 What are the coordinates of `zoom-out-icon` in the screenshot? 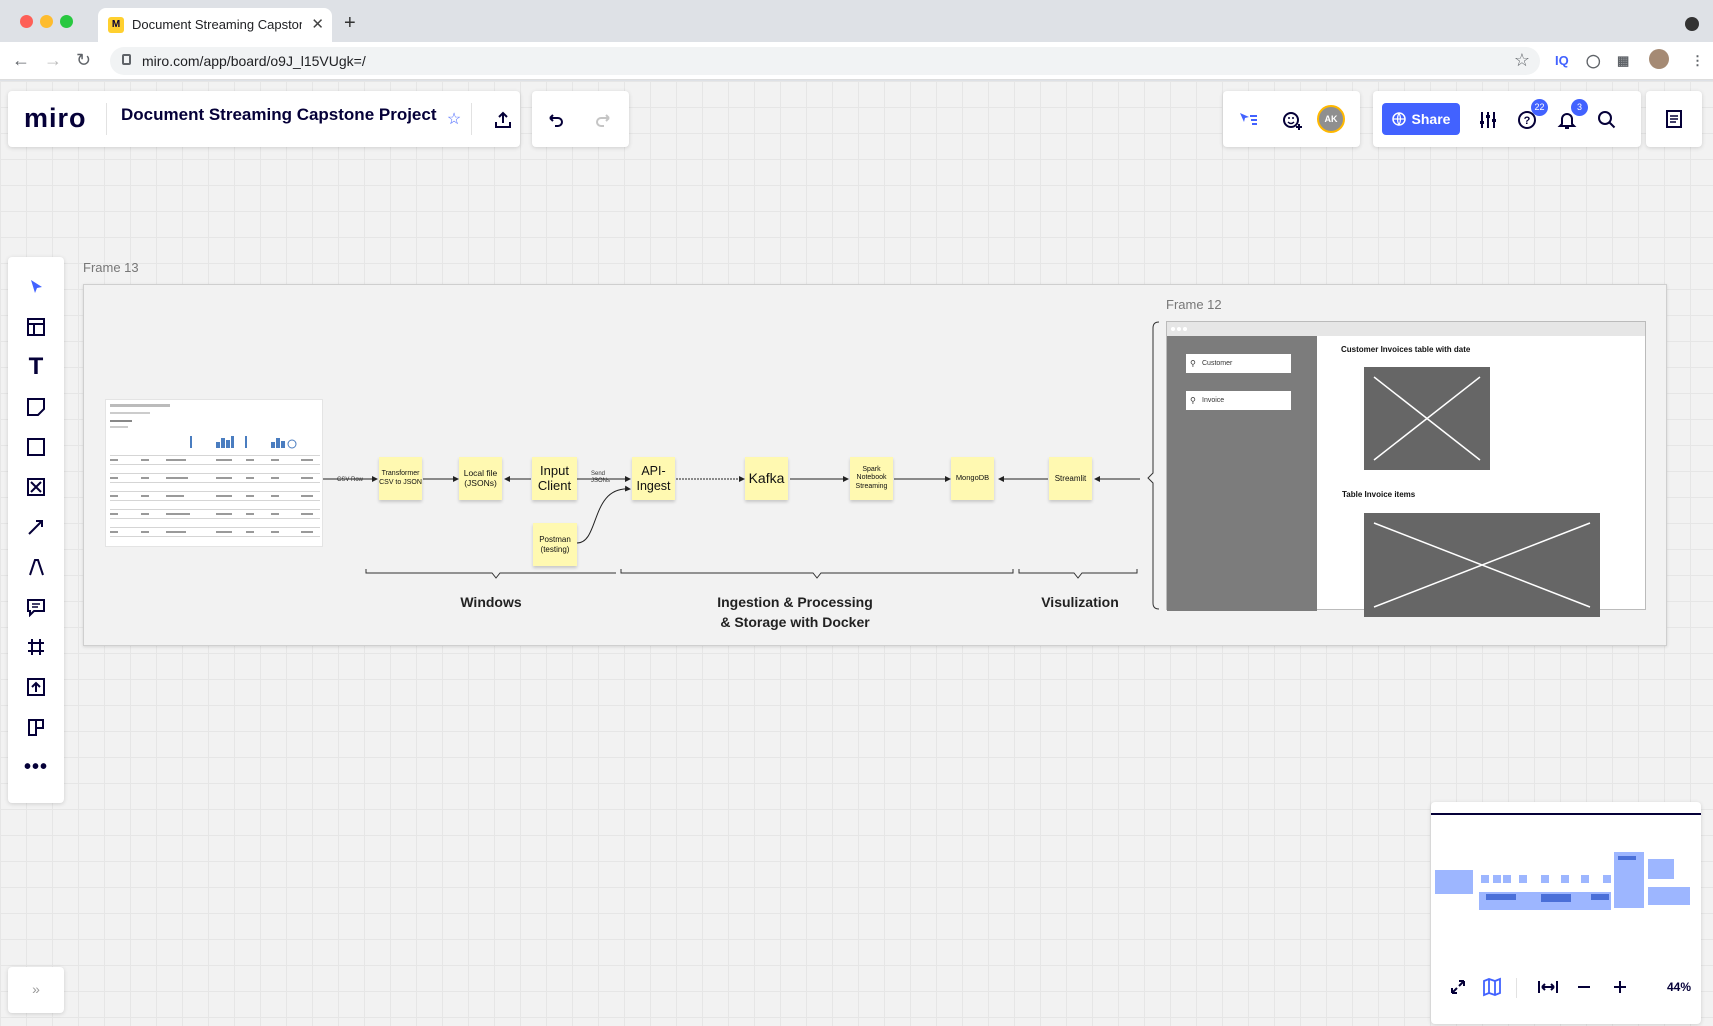 It's located at (1584, 987).